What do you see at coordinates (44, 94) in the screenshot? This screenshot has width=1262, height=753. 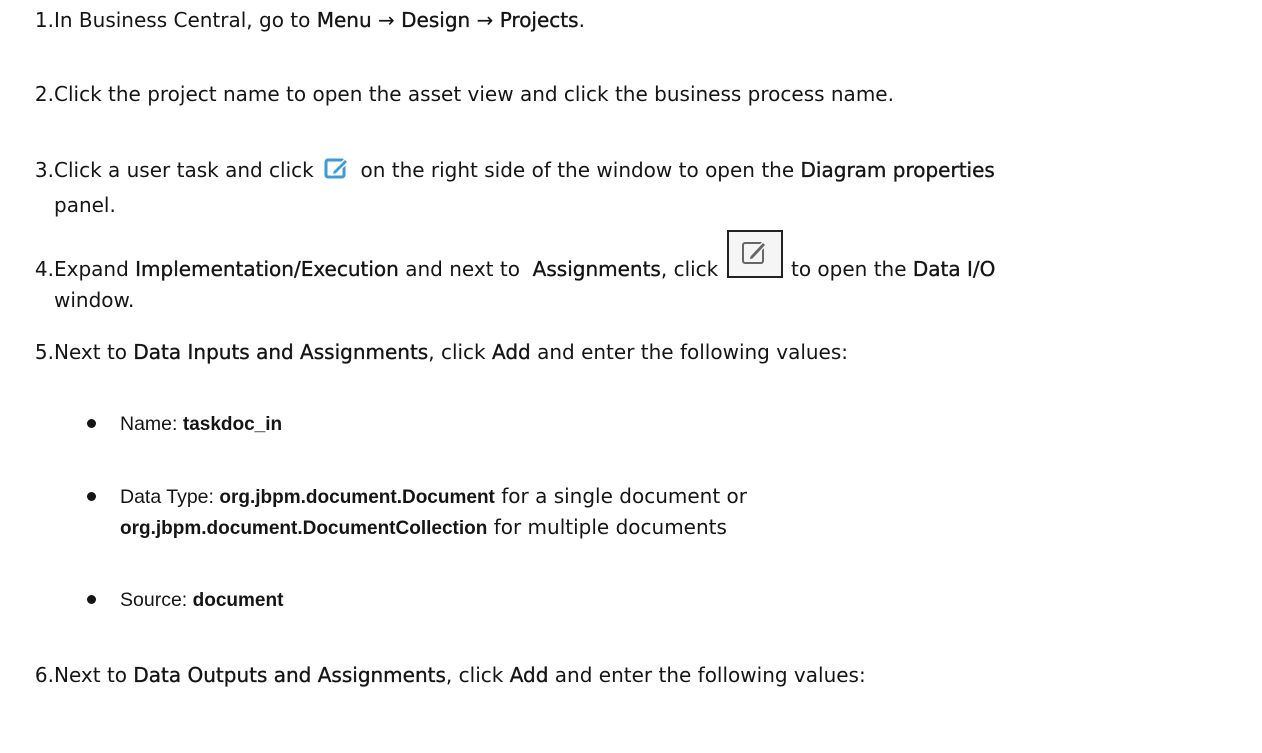 I see `step-number: 2.` at bounding box center [44, 94].